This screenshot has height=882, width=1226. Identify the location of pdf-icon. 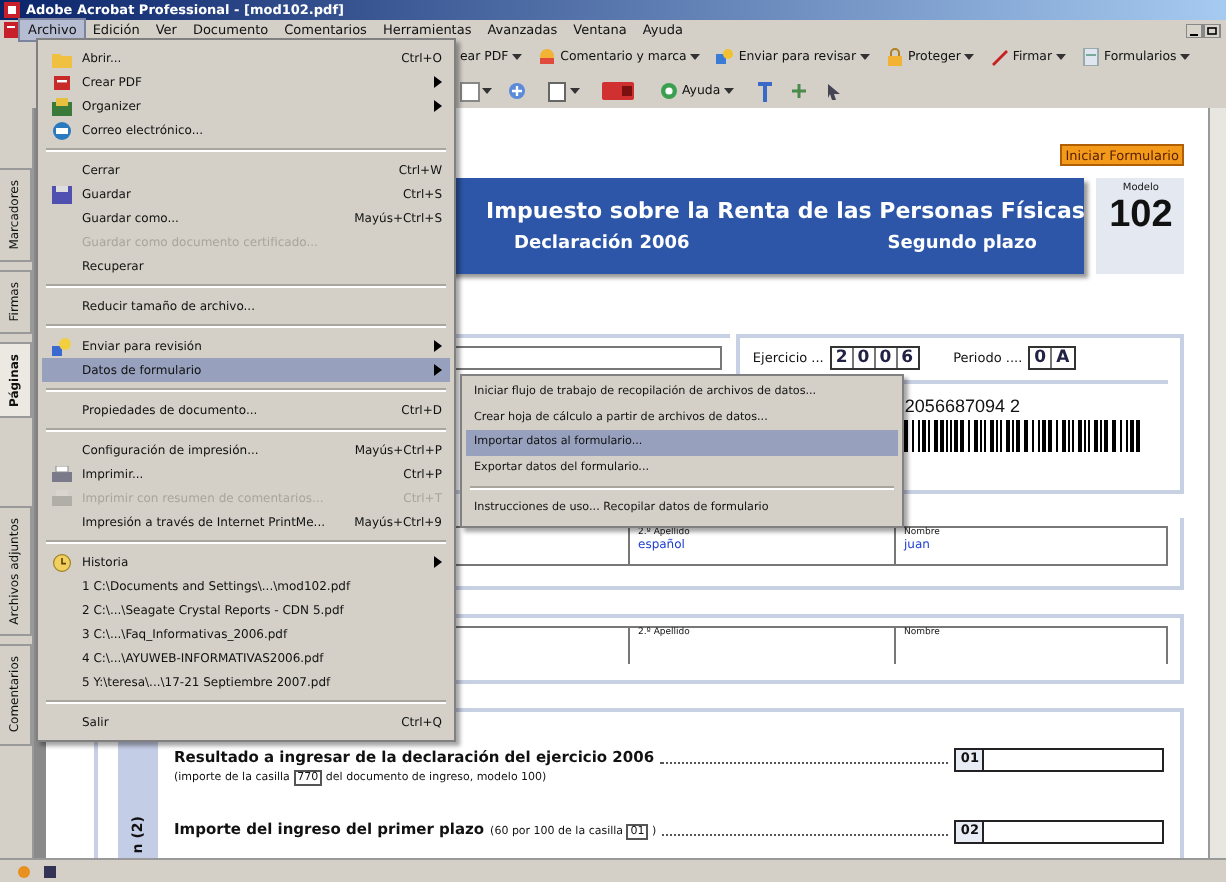
(62, 82).